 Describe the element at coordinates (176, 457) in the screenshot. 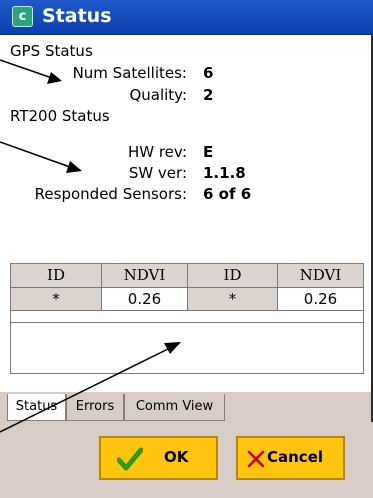

I see `ok-button-label: OK` at that location.